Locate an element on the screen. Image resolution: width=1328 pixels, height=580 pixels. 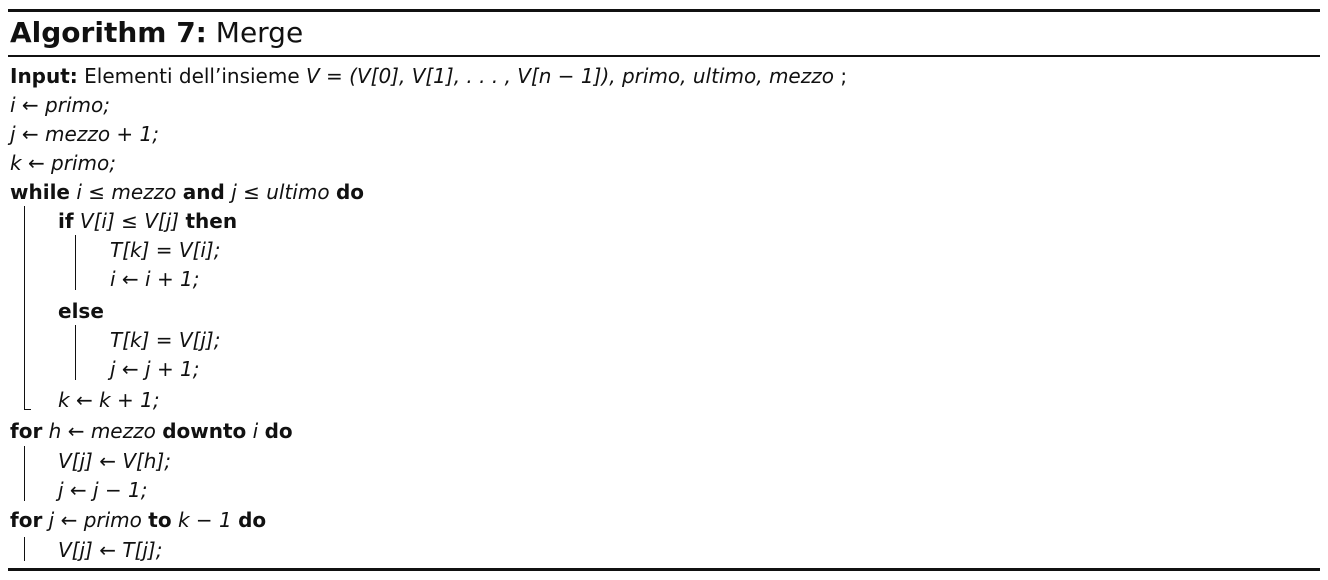
to-keyword: to is located at coordinates (160, 520).